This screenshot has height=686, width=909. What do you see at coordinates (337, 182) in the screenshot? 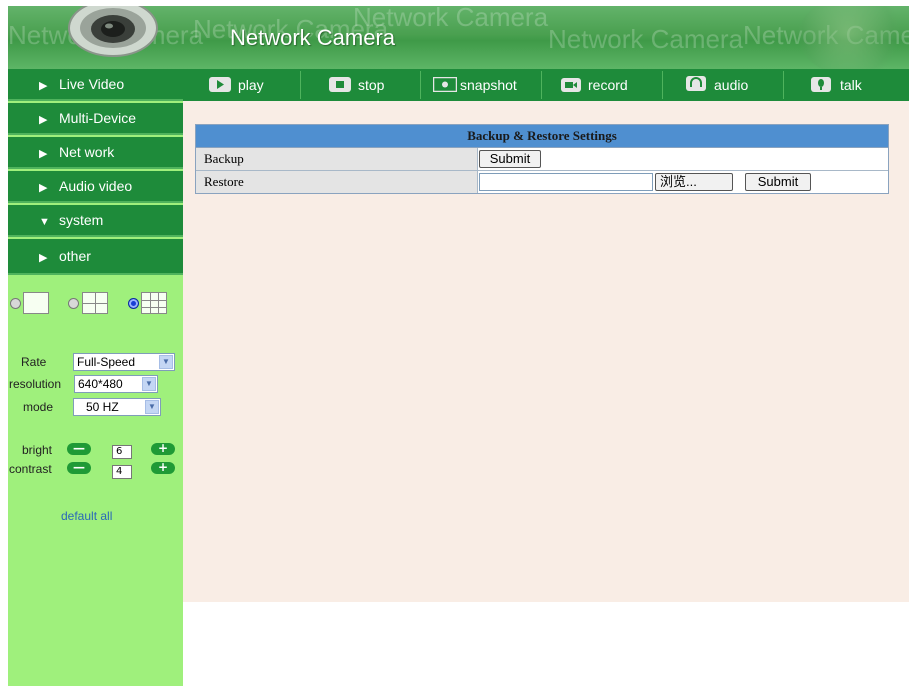
I see `restore-label: Restore` at bounding box center [337, 182].